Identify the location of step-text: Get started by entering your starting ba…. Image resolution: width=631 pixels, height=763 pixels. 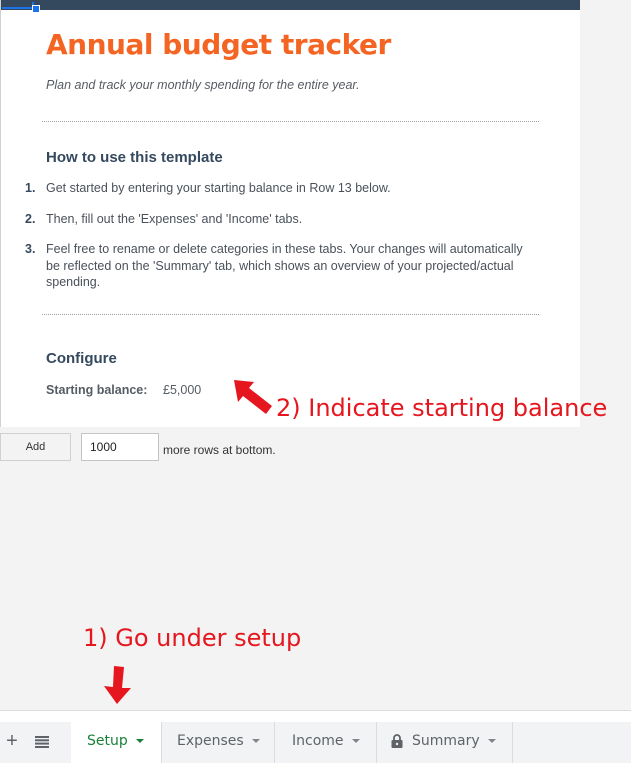
(218, 188).